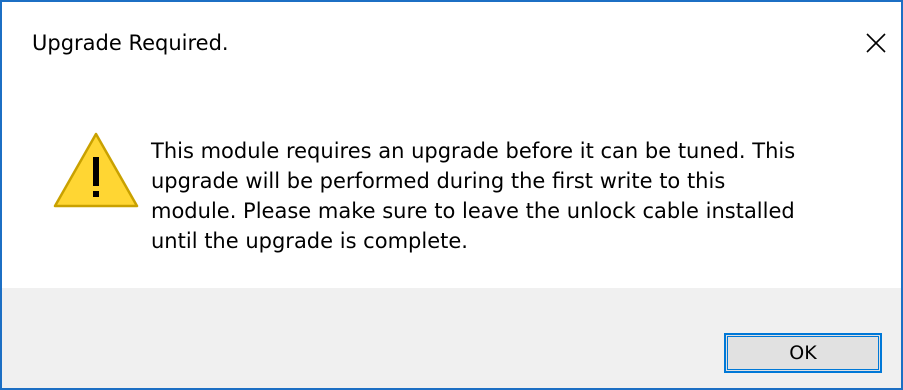  I want to click on warning-icon, so click(96, 170).